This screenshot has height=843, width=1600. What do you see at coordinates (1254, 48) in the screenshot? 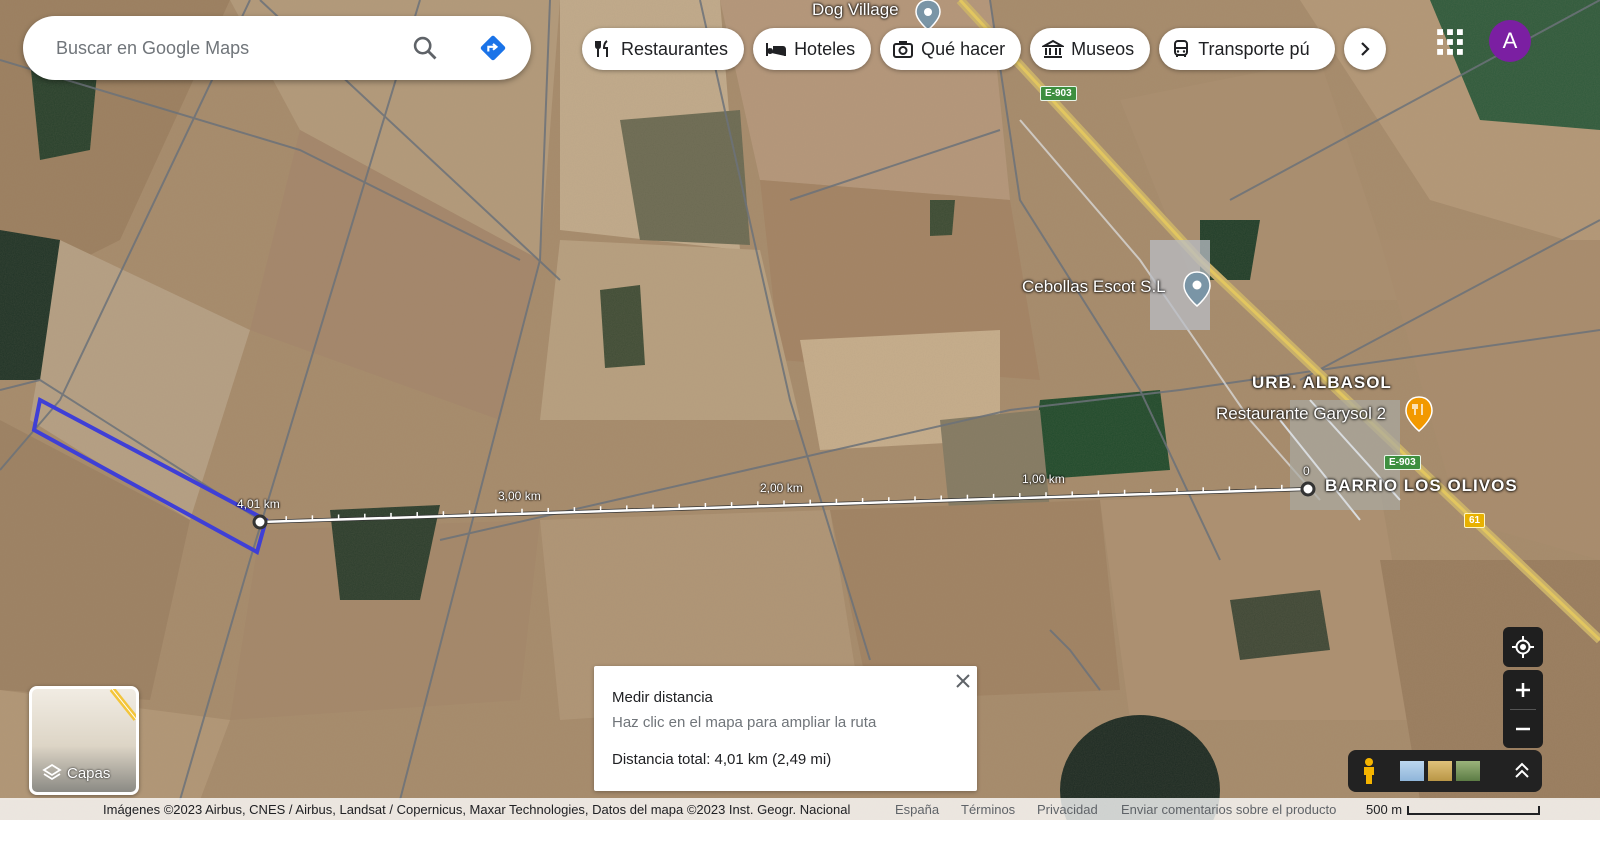
I see `chip-label: Transporte pú` at bounding box center [1254, 48].